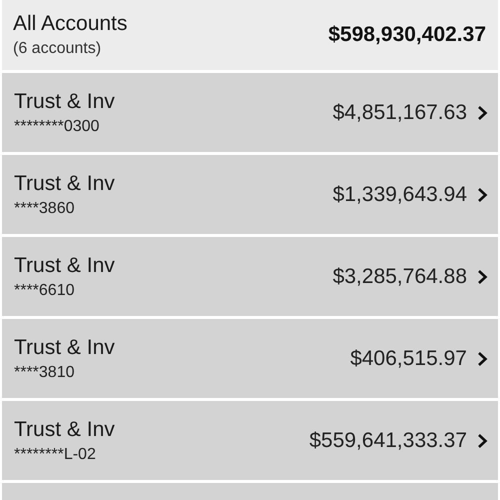  I want to click on account-number: ****6610, so click(45, 291).